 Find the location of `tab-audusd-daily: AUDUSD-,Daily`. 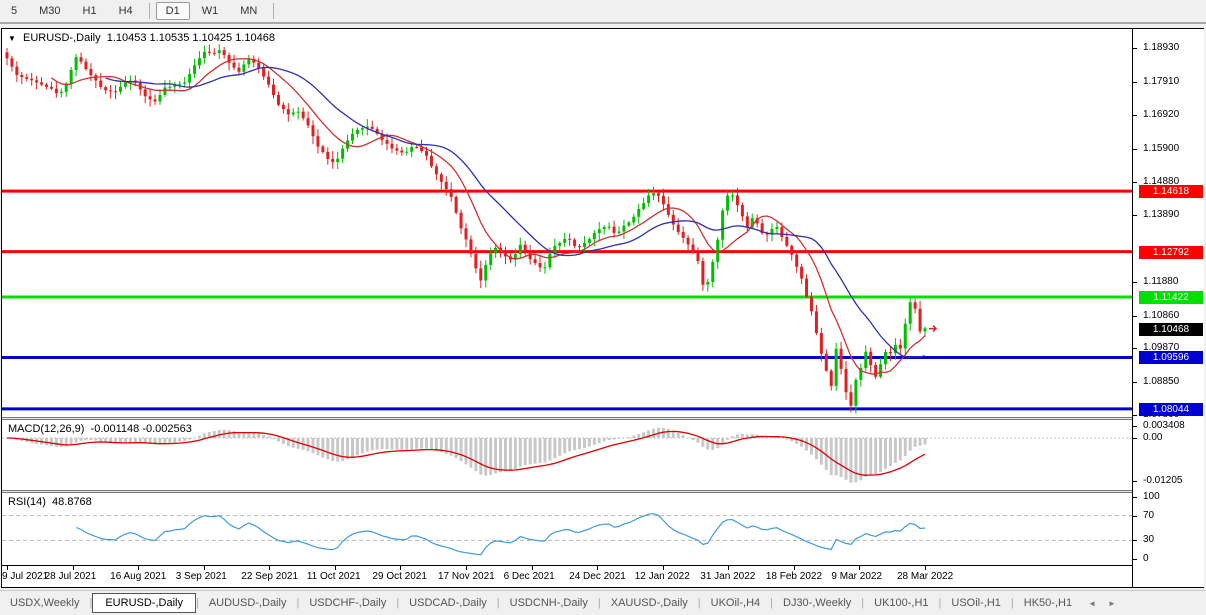

tab-audusd-daily: AUDUSD-,Daily is located at coordinates (248, 603).